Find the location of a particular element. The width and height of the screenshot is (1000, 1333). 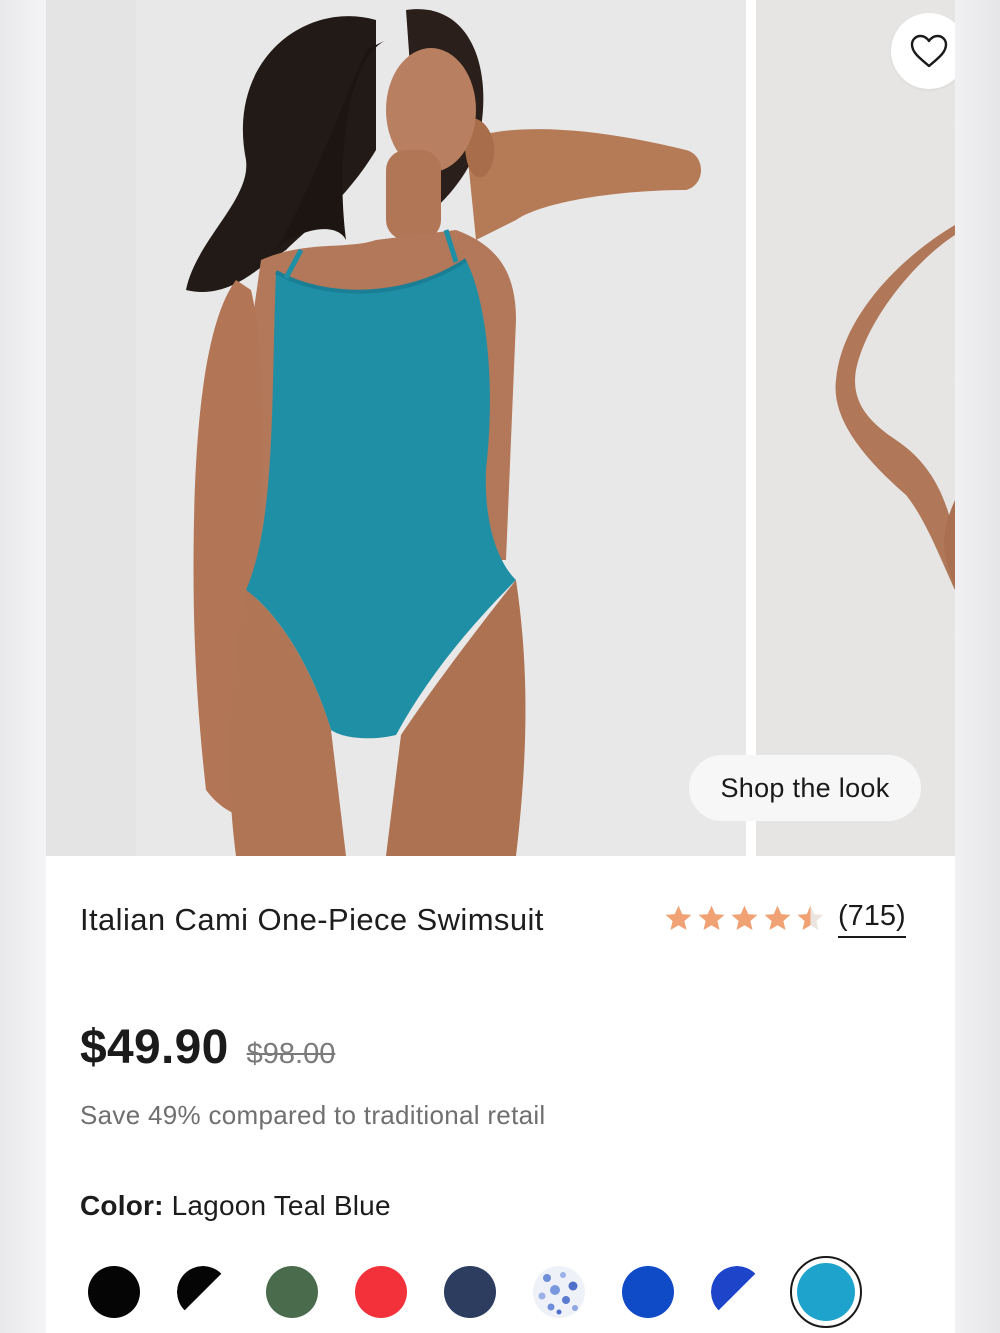

swatch-black-white is located at coordinates (203, 1292).